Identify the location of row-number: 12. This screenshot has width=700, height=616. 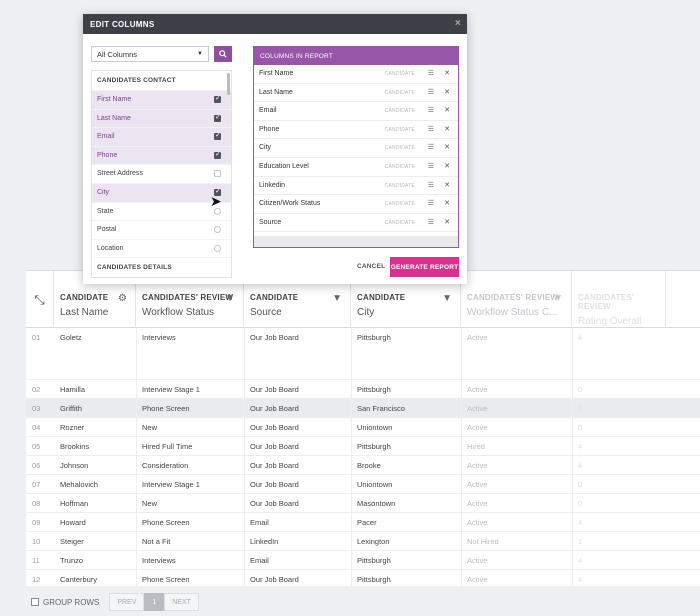
(36, 579).